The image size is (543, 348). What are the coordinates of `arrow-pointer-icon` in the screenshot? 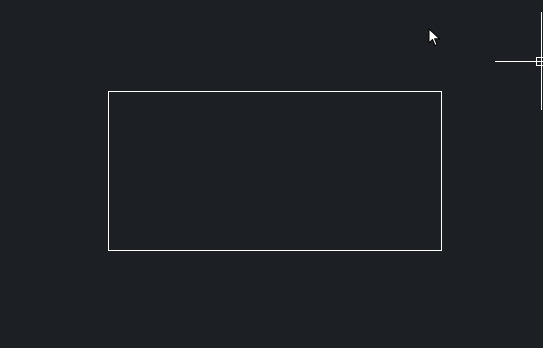 It's located at (434, 37).